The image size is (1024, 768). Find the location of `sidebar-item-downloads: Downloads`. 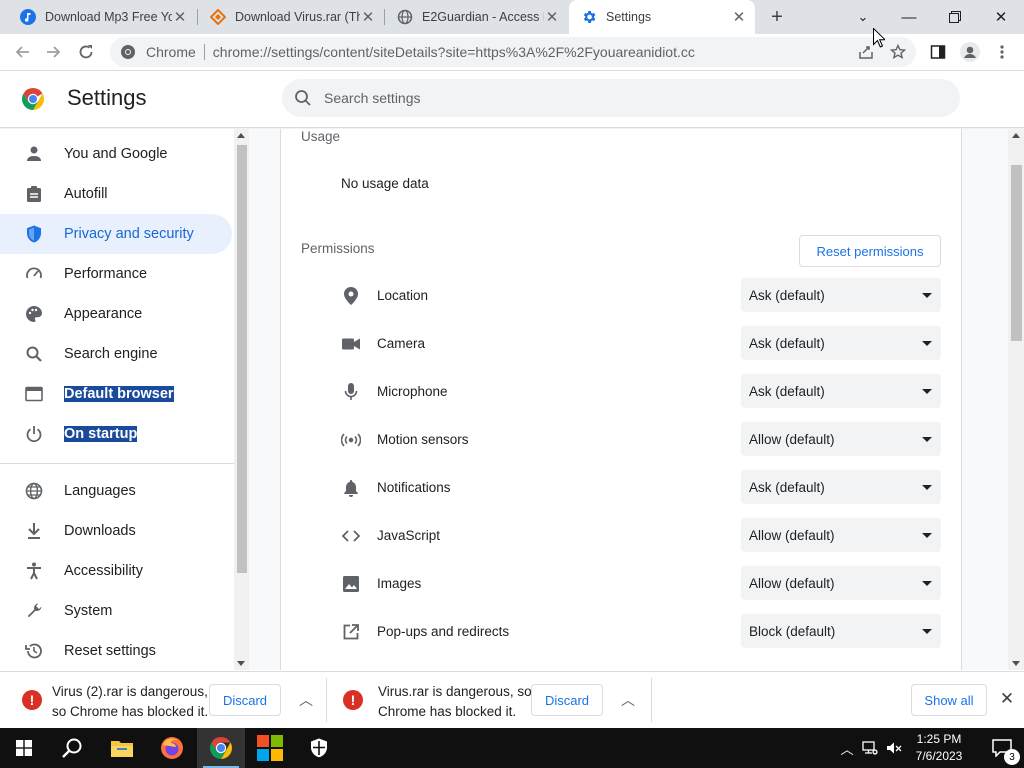

sidebar-item-downloads: Downloads is located at coordinates (116, 531).